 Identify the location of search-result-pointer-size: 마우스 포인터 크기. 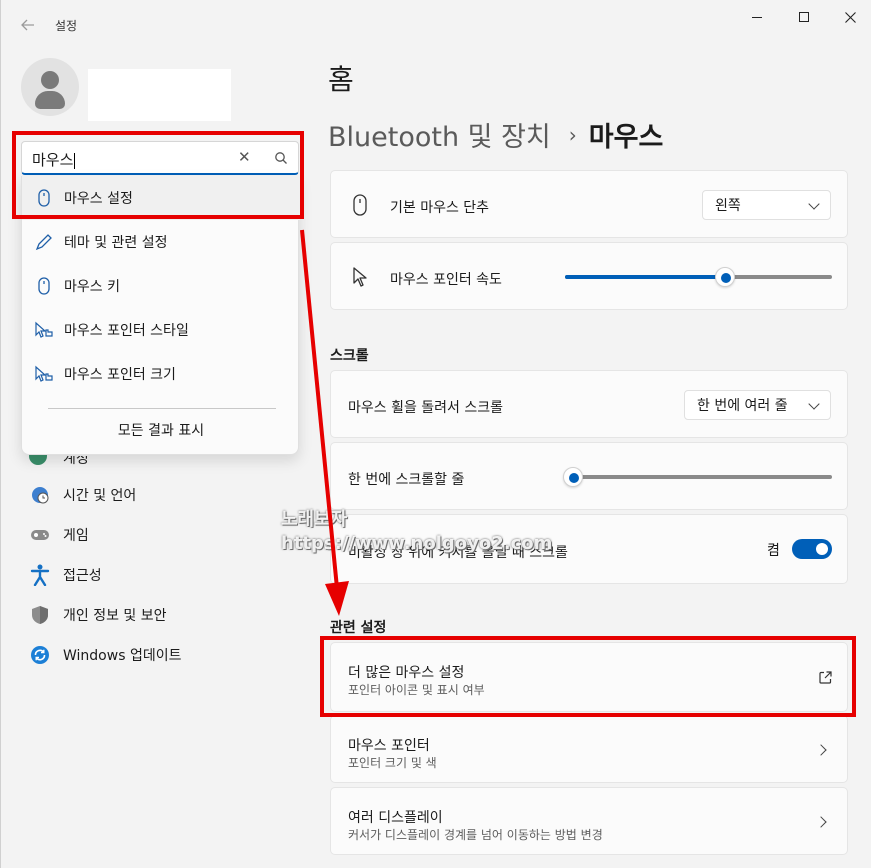
(161, 374).